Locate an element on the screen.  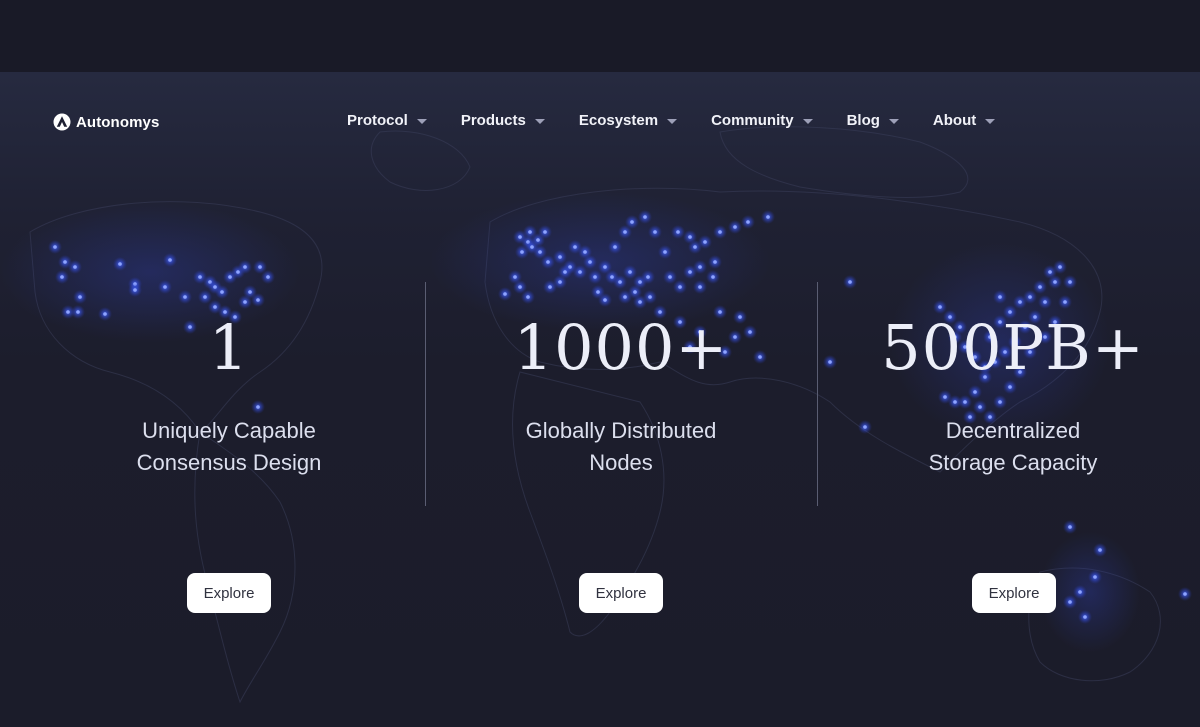
stat-desc-line2: Storage Capacity is located at coordinates (1013, 462).